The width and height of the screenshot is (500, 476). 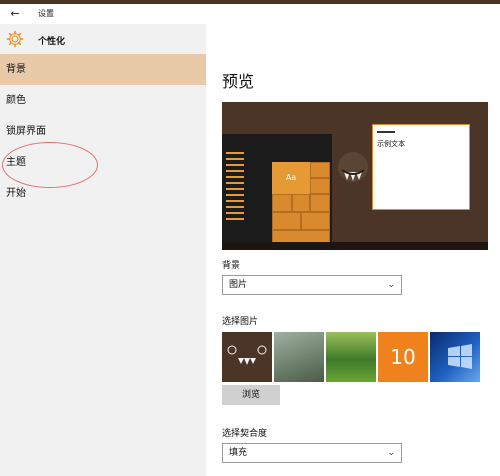 I want to click on preview-window-bar, so click(x=386, y=132).